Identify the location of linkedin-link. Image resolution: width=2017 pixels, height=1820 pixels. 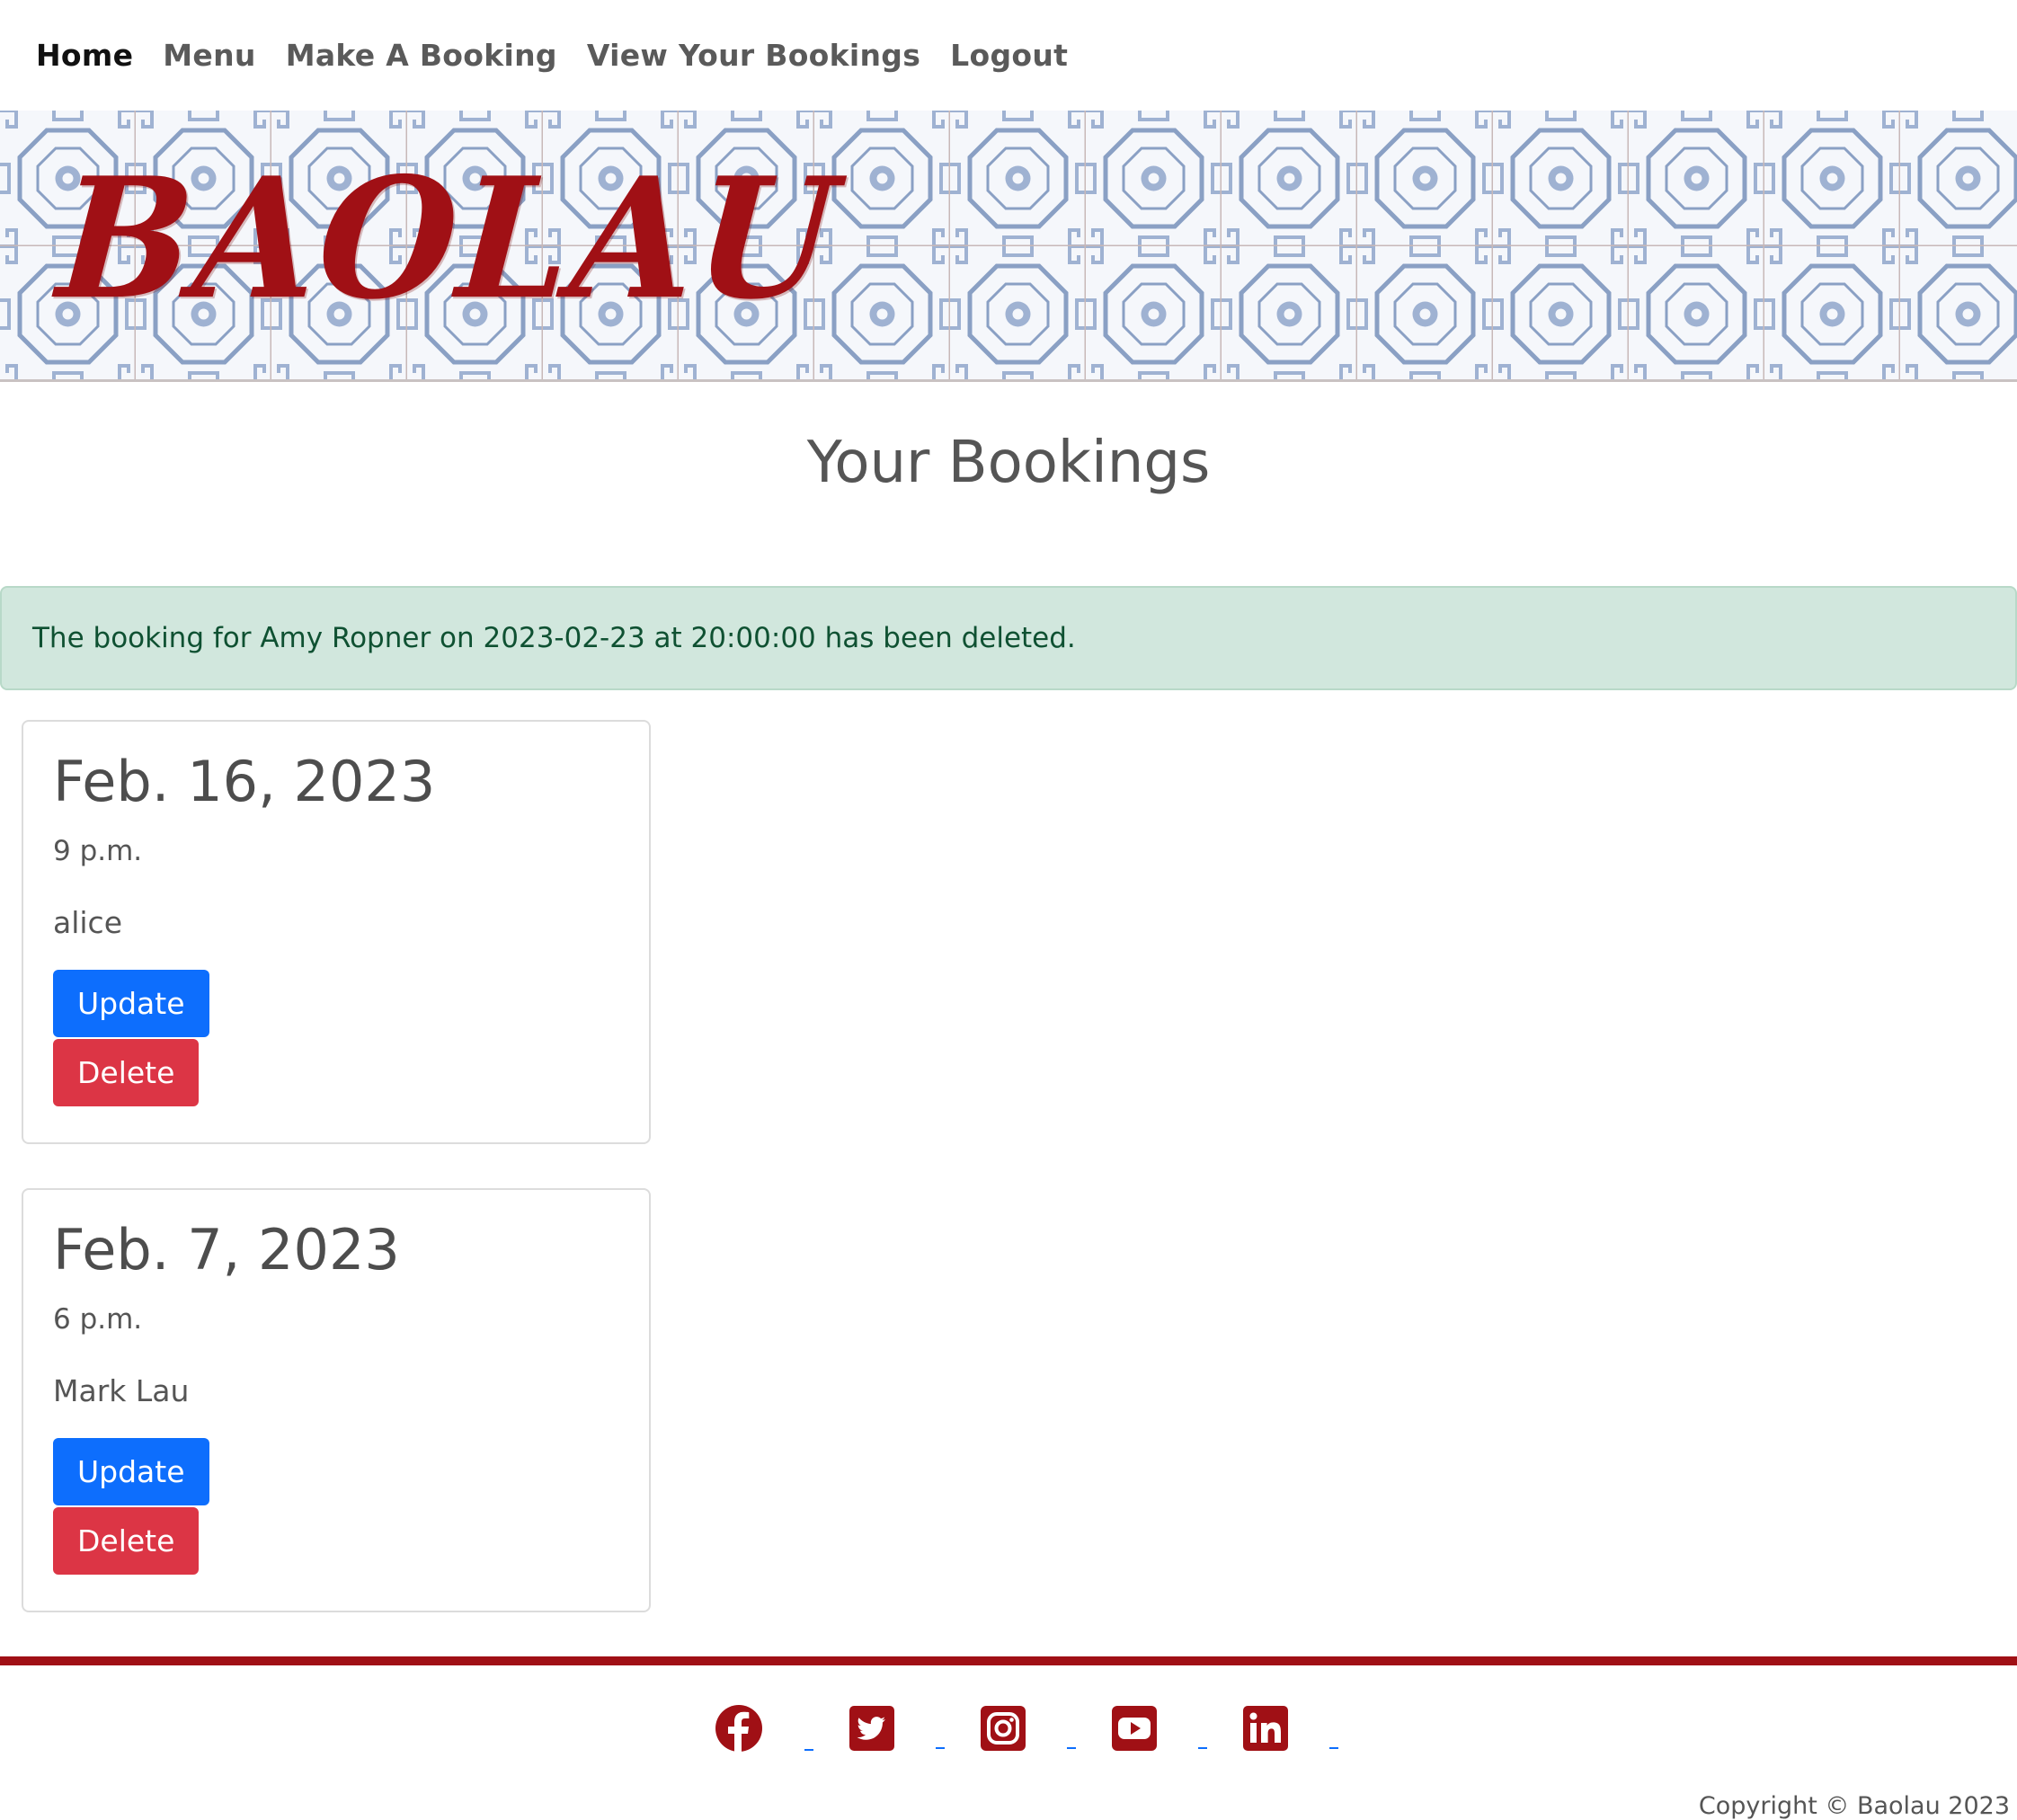
(1290, 1729).